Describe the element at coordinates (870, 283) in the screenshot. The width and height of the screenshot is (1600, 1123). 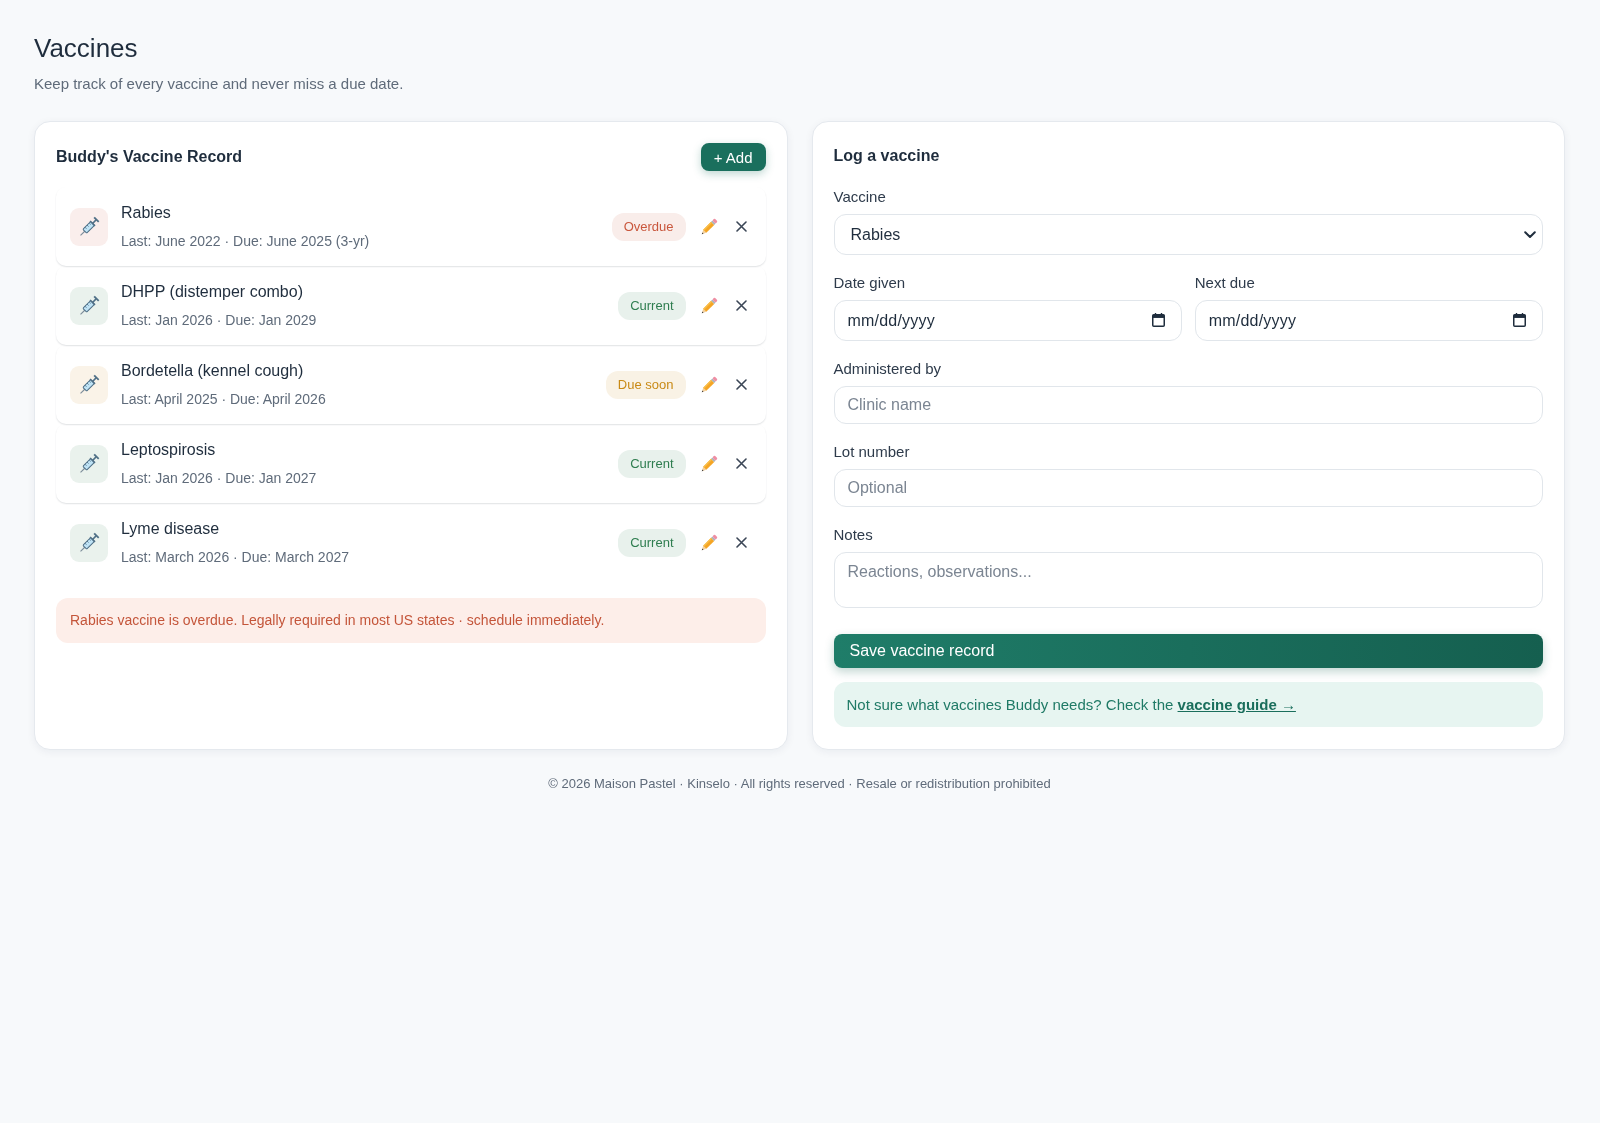
I see `field-label: Date given` at that location.